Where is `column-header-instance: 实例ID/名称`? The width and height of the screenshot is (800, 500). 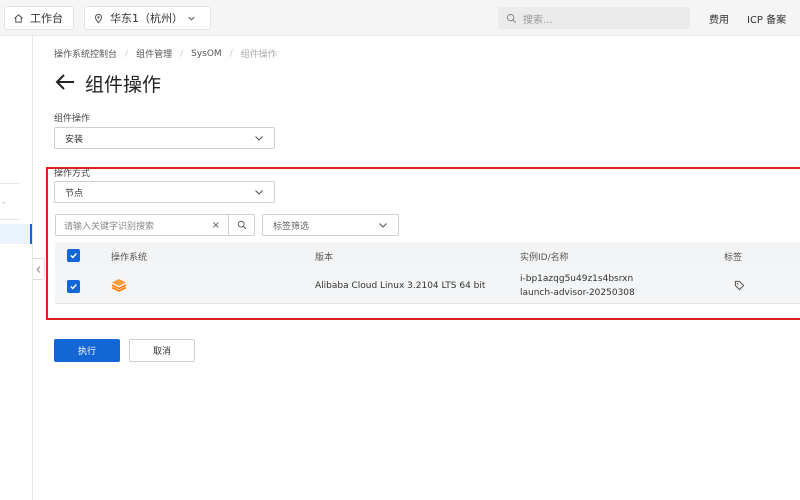 column-header-instance: 实例ID/名称 is located at coordinates (544, 258).